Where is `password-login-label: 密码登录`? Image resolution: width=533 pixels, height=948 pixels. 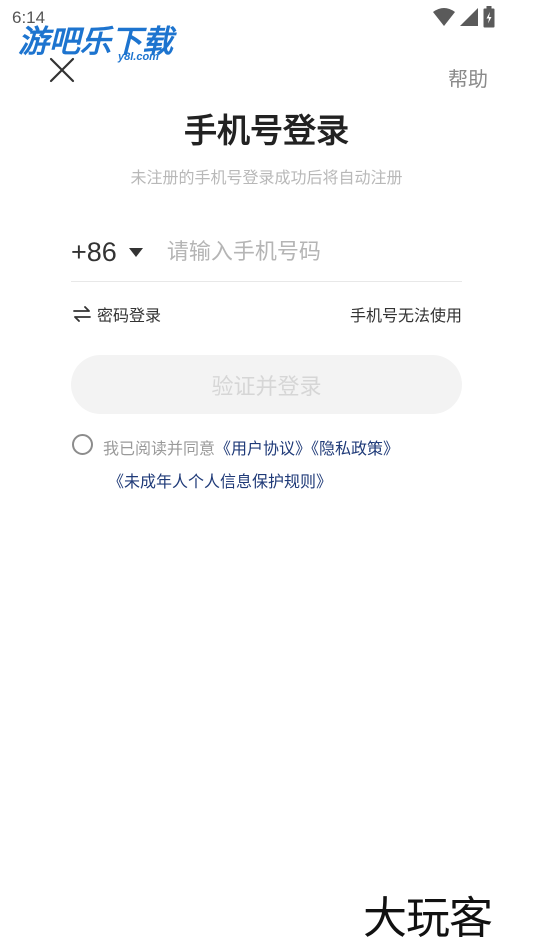
password-login-label: 密码登录 is located at coordinates (129, 315).